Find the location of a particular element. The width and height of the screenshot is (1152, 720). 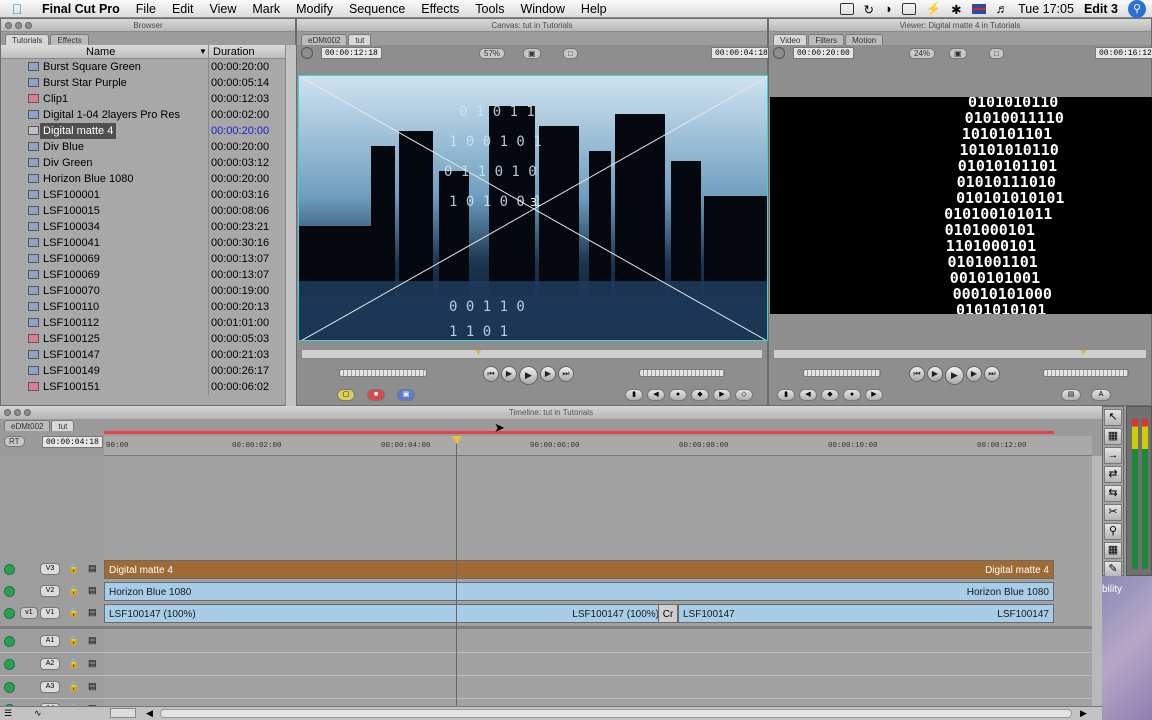

viewer-mark-out-icon: ▶ is located at coordinates (874, 395).